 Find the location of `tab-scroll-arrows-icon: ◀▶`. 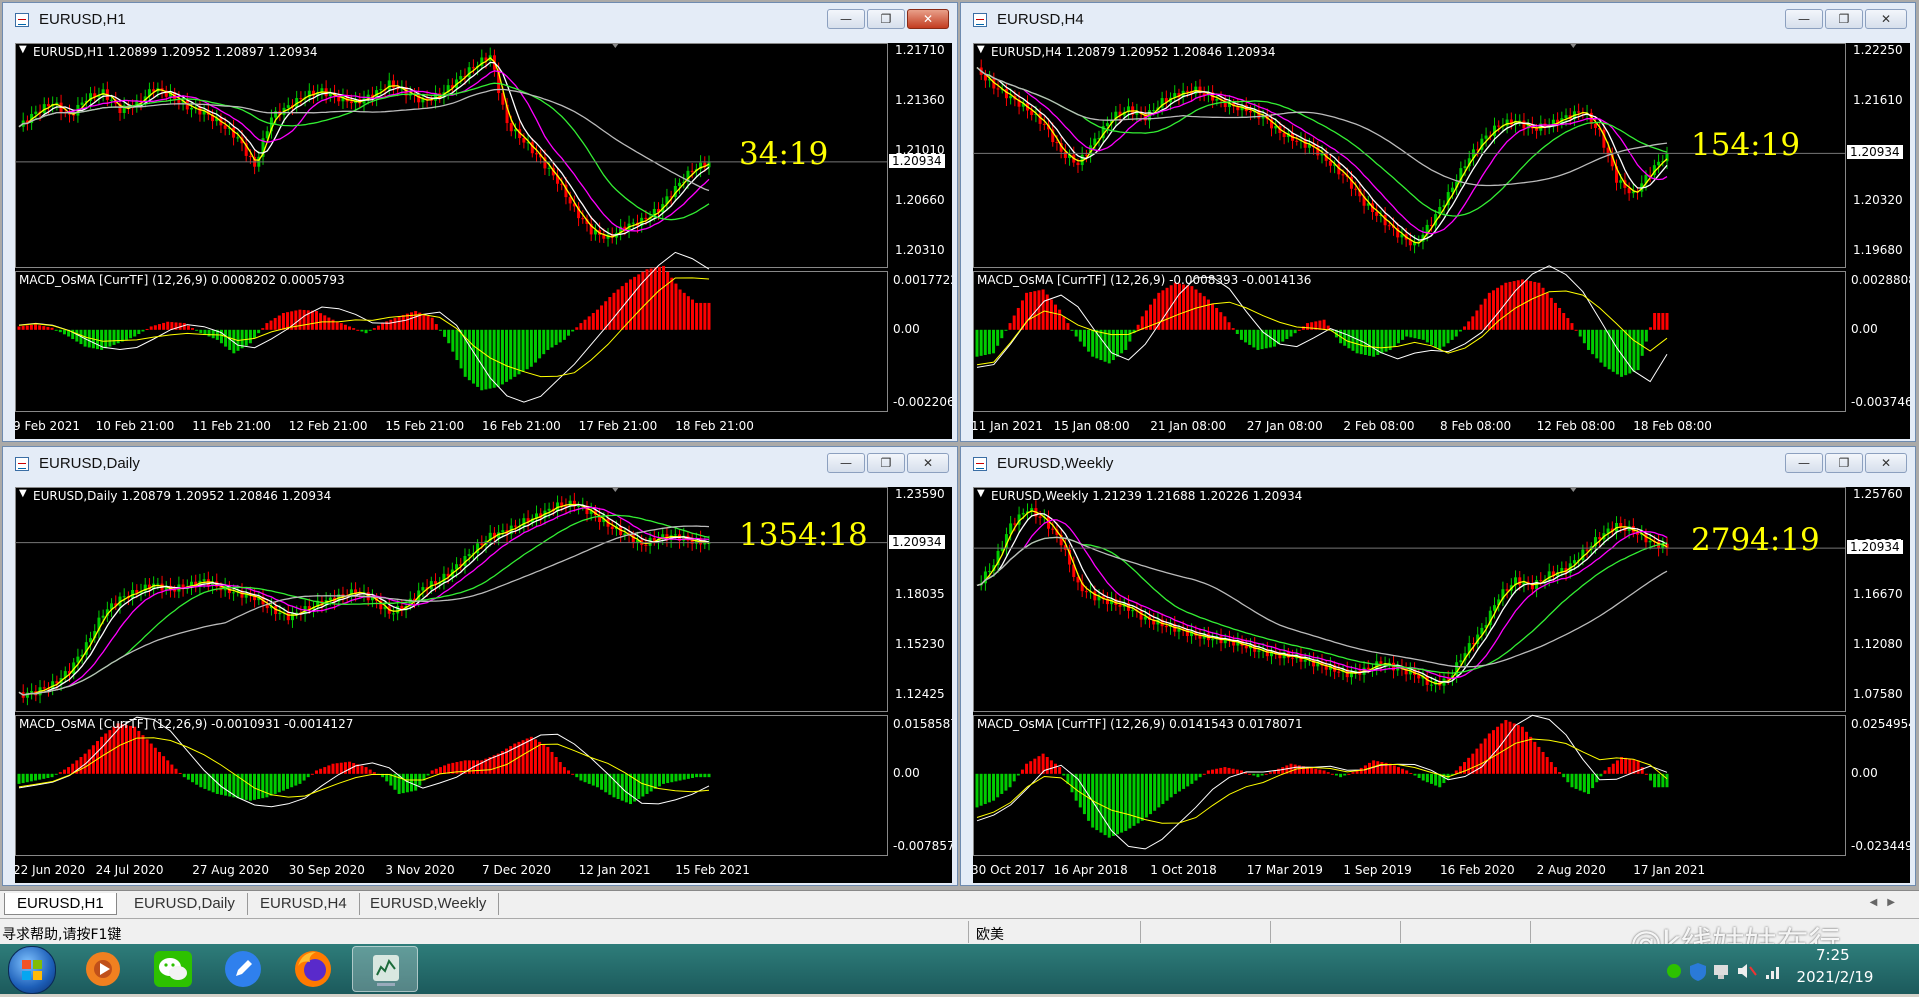

tab-scroll-arrows-icon: ◀▶ is located at coordinates (1887, 902).